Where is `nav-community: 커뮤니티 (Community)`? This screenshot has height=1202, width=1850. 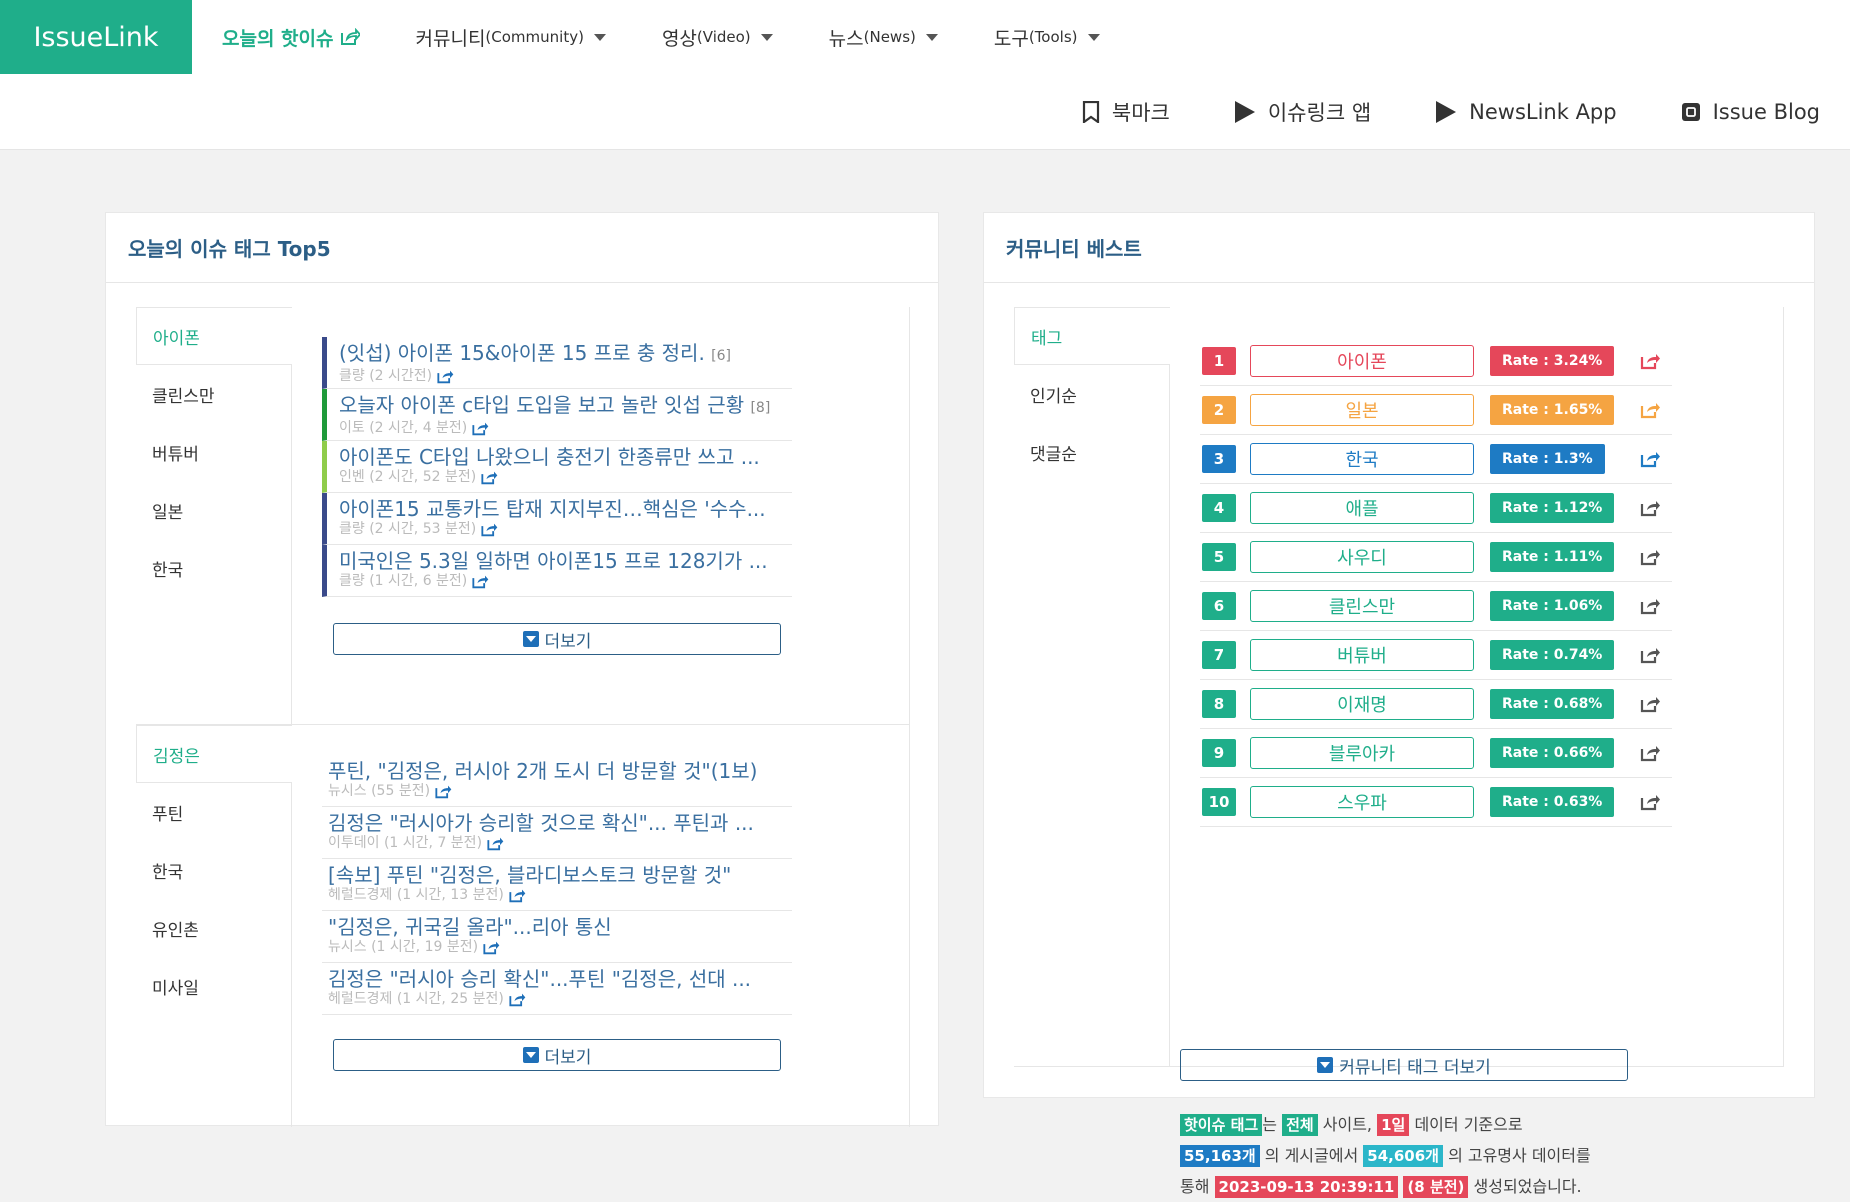
nav-community: 커뮤니티 (Community) is located at coordinates (511, 37).